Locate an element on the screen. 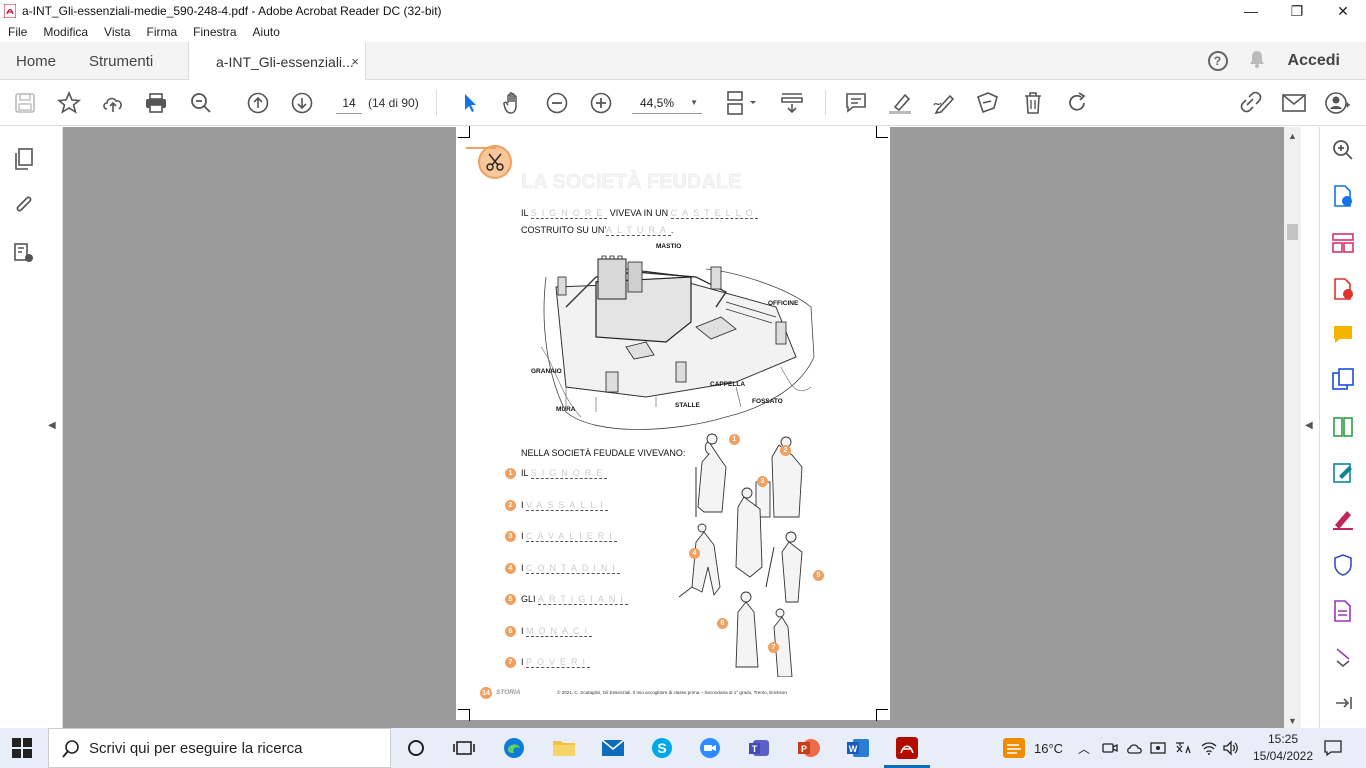  minimize-button: — is located at coordinates (1251, 11).